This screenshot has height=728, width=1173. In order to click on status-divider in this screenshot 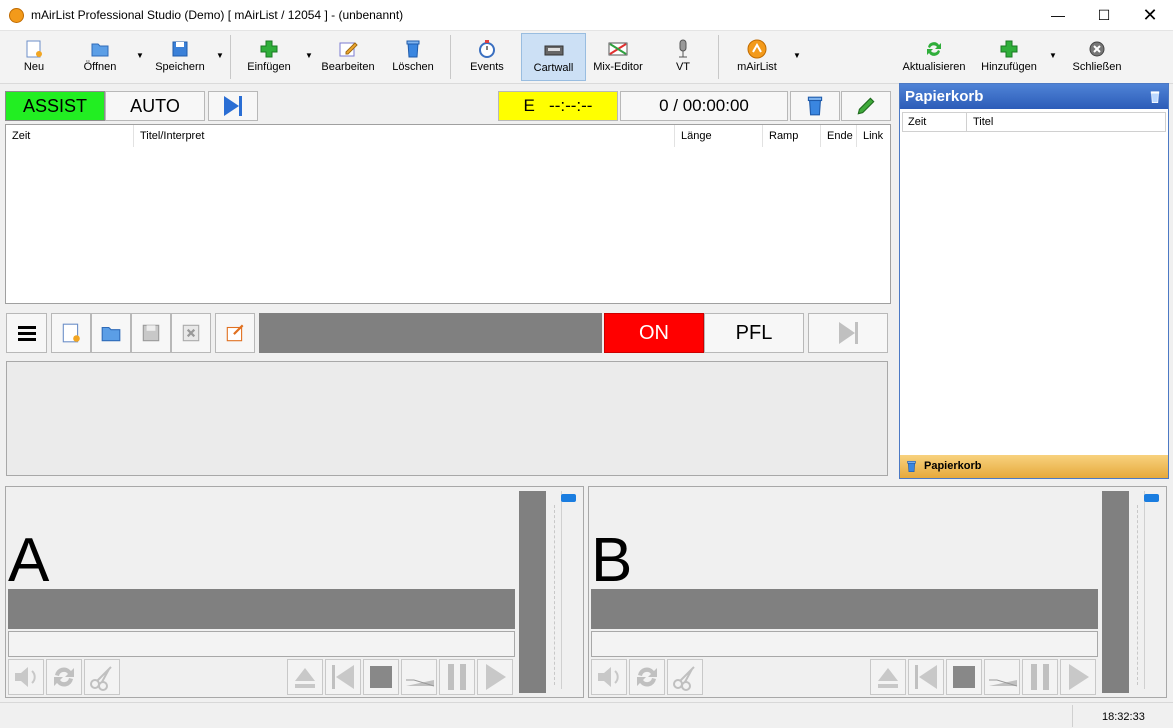, I will do `click(1072, 716)`.